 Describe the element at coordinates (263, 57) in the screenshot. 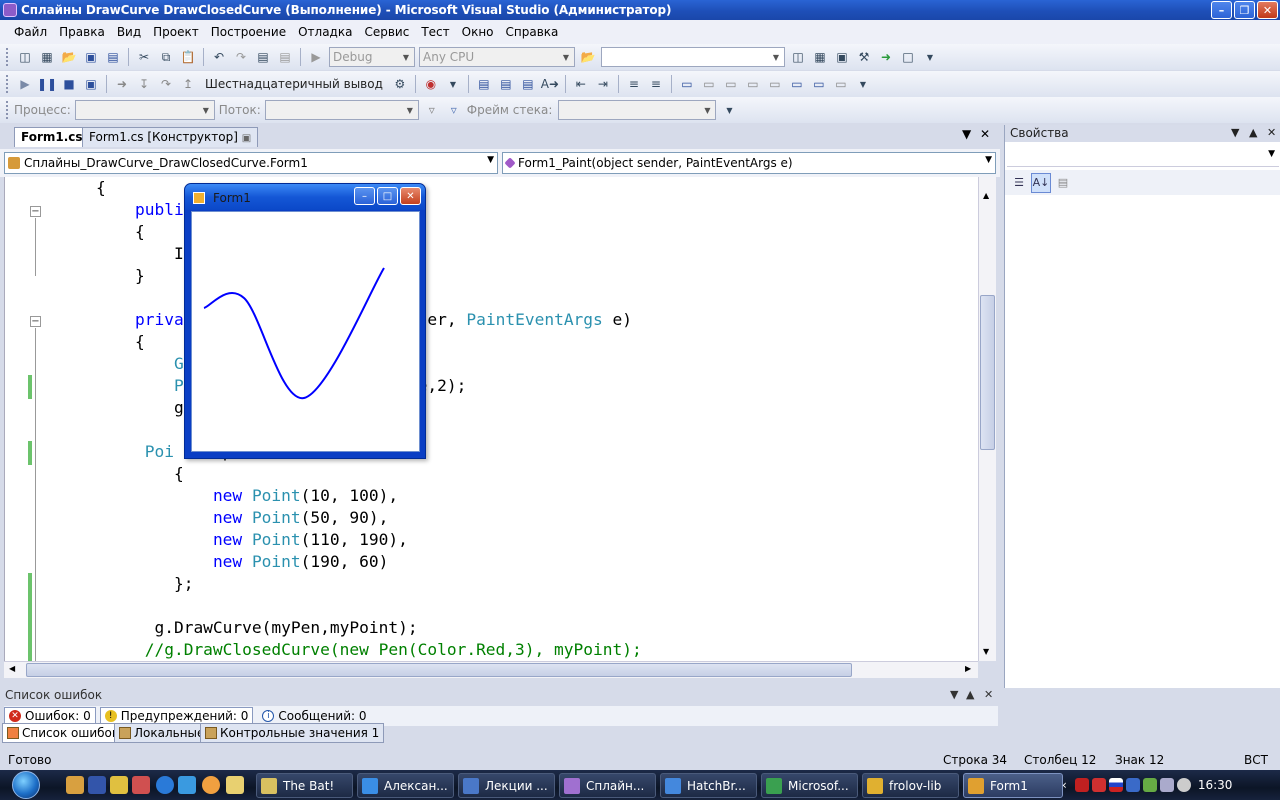

I see `navigate-icon: ▤` at that location.